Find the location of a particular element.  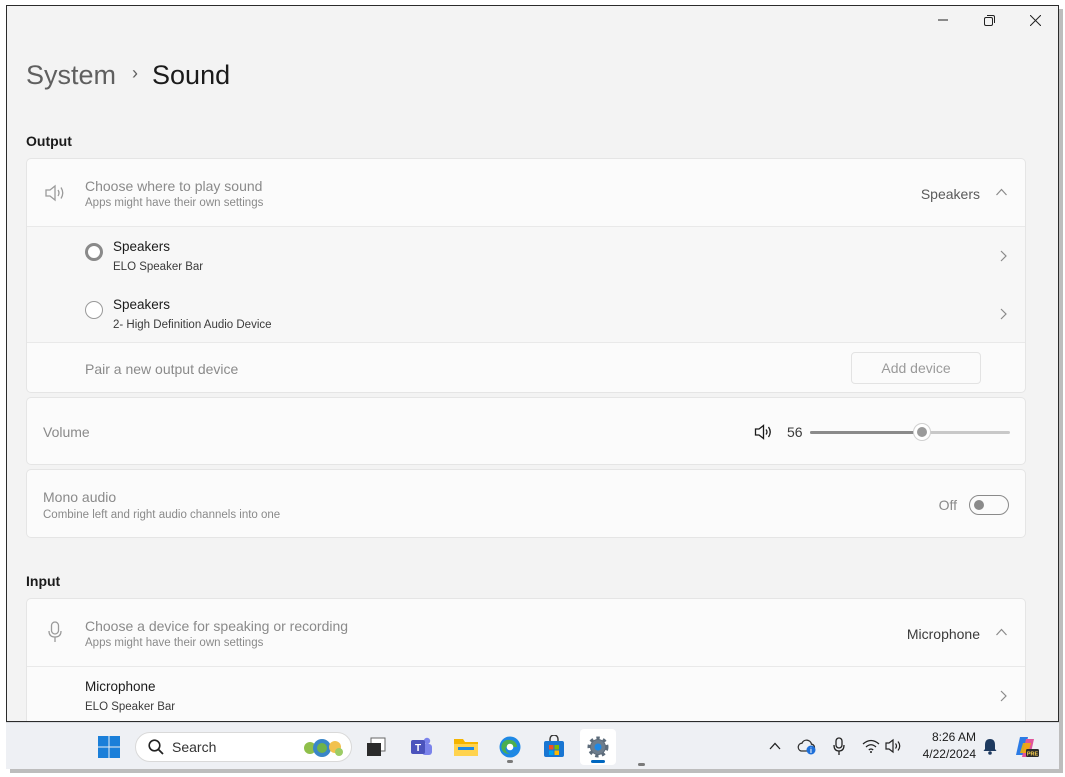

search-icon is located at coordinates (156, 747).